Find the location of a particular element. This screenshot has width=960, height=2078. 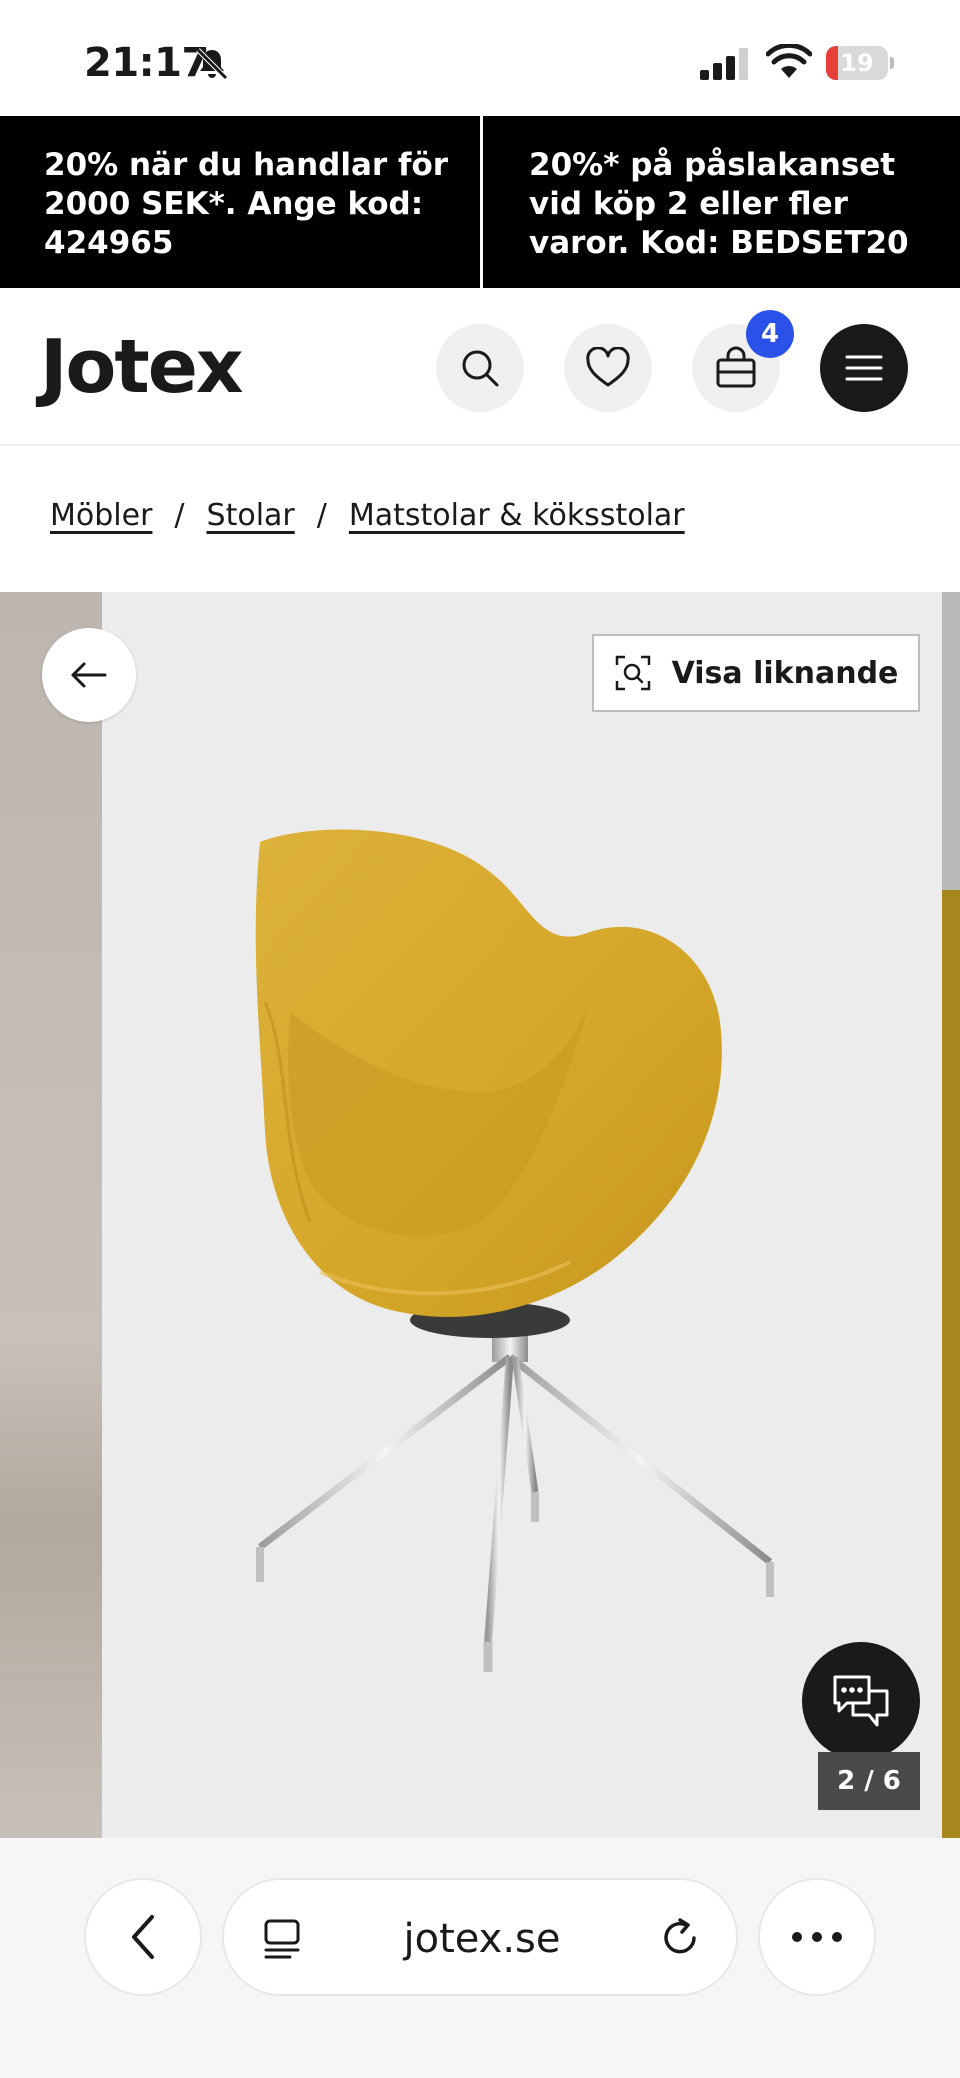

chat-button is located at coordinates (861, 1701).